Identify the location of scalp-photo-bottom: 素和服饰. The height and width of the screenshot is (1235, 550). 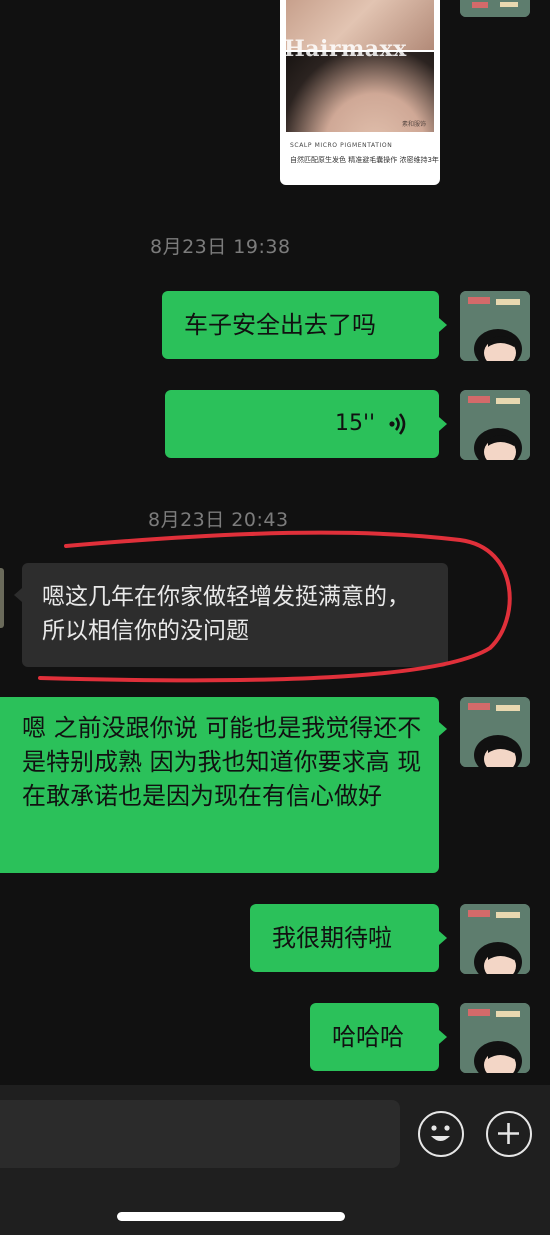
(360, 92).